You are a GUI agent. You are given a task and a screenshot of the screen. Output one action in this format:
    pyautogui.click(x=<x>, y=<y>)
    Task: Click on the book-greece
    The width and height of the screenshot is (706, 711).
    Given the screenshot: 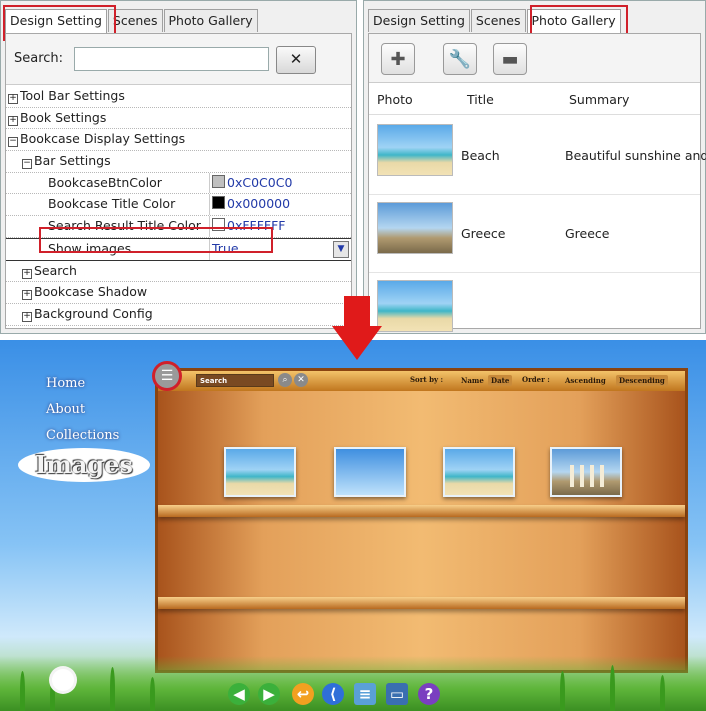 What is the action you would take?
    pyautogui.click(x=586, y=472)
    